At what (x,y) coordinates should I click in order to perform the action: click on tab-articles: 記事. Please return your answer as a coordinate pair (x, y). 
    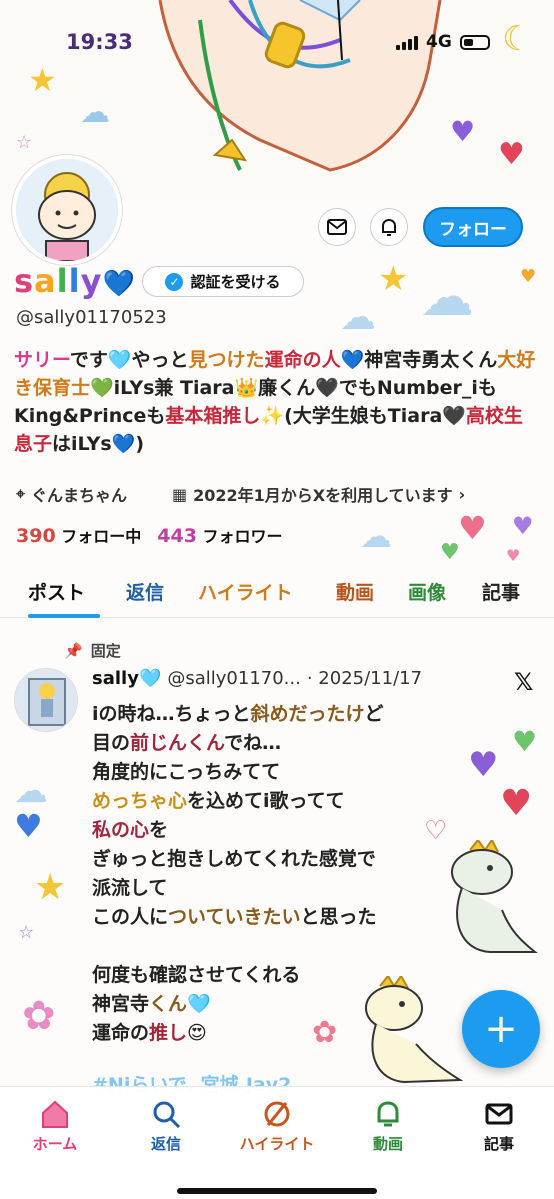
    Looking at the image, I should click on (501, 591).